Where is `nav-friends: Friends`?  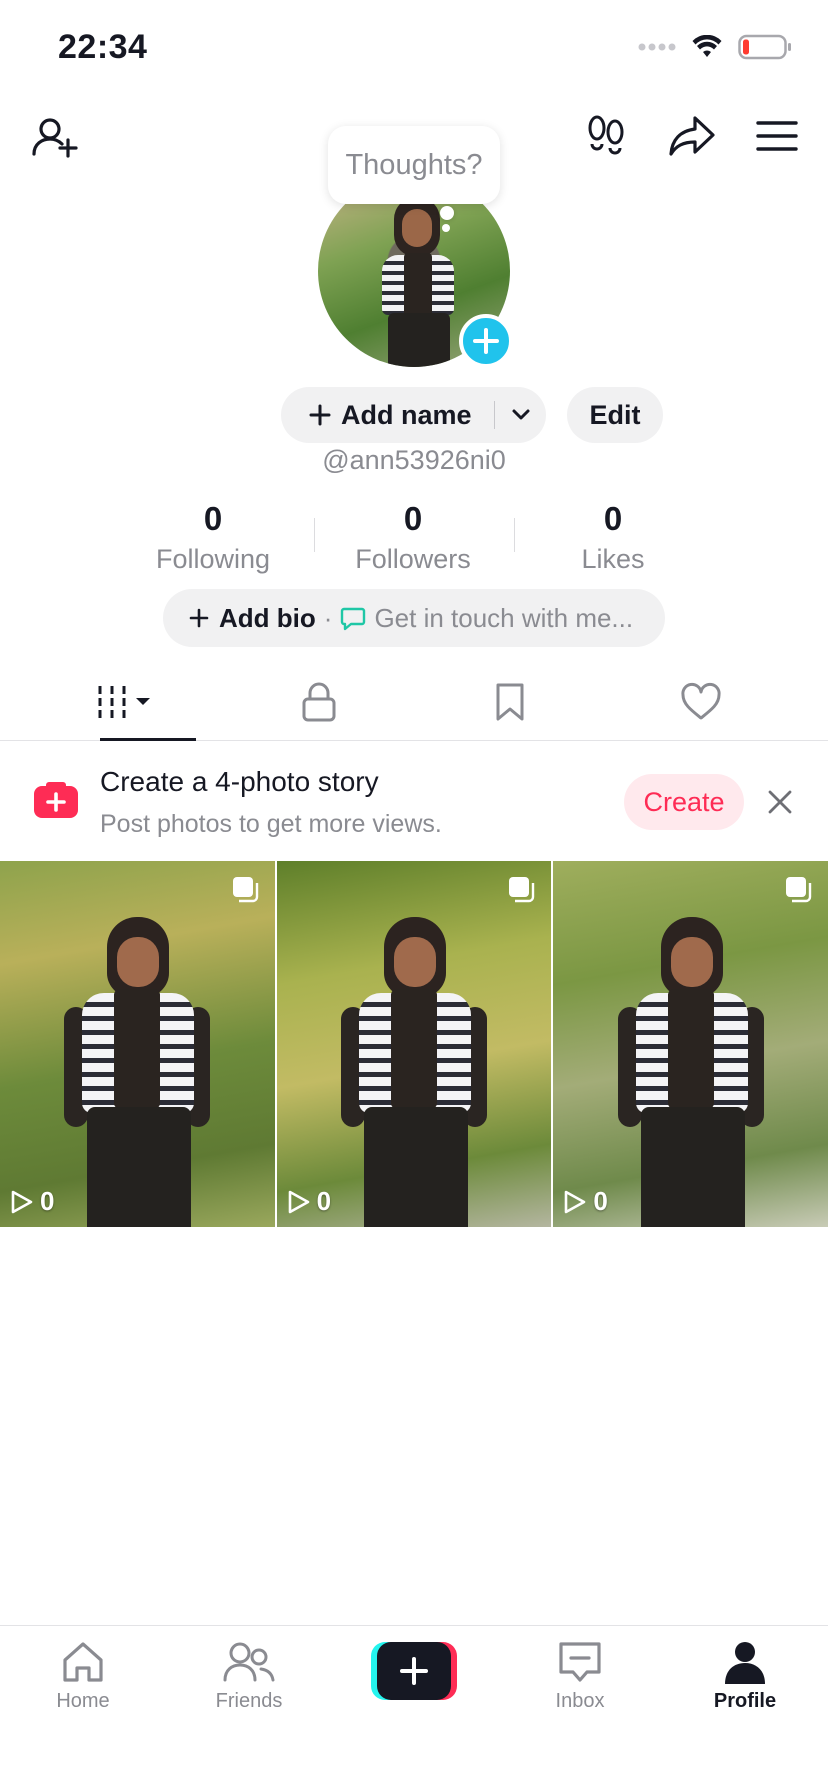
nav-friends: Friends is located at coordinates (249, 1676).